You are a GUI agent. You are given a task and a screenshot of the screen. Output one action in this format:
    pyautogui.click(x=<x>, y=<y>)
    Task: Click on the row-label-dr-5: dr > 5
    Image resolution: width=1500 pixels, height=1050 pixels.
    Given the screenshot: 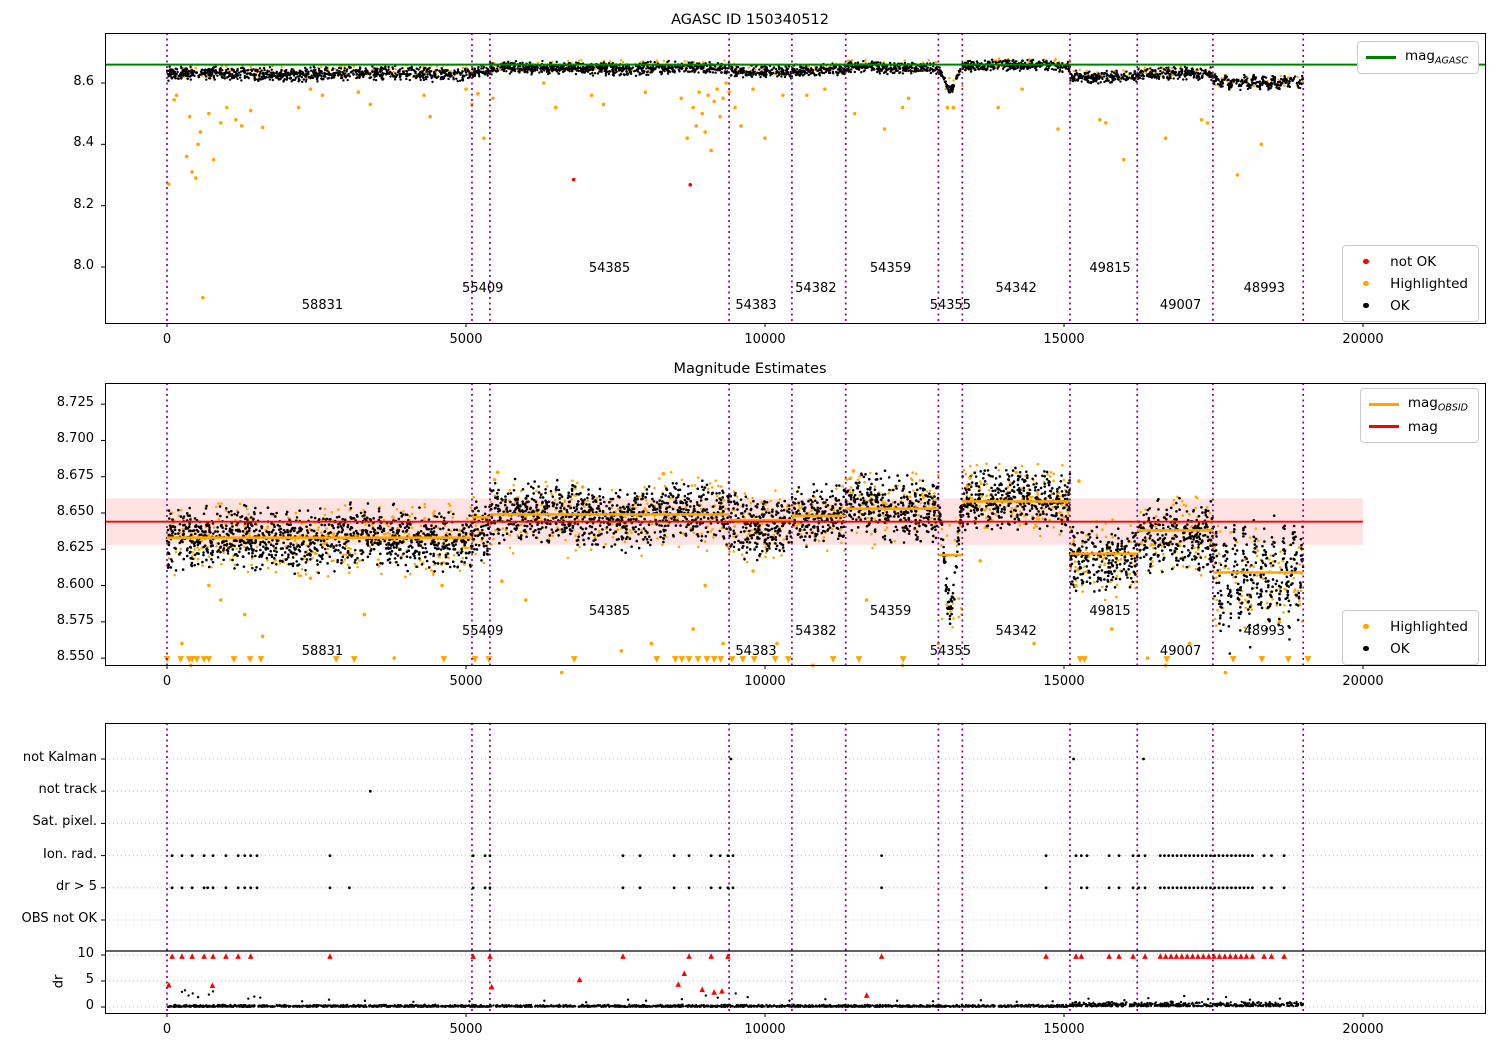 What is the action you would take?
    pyautogui.click(x=76, y=886)
    